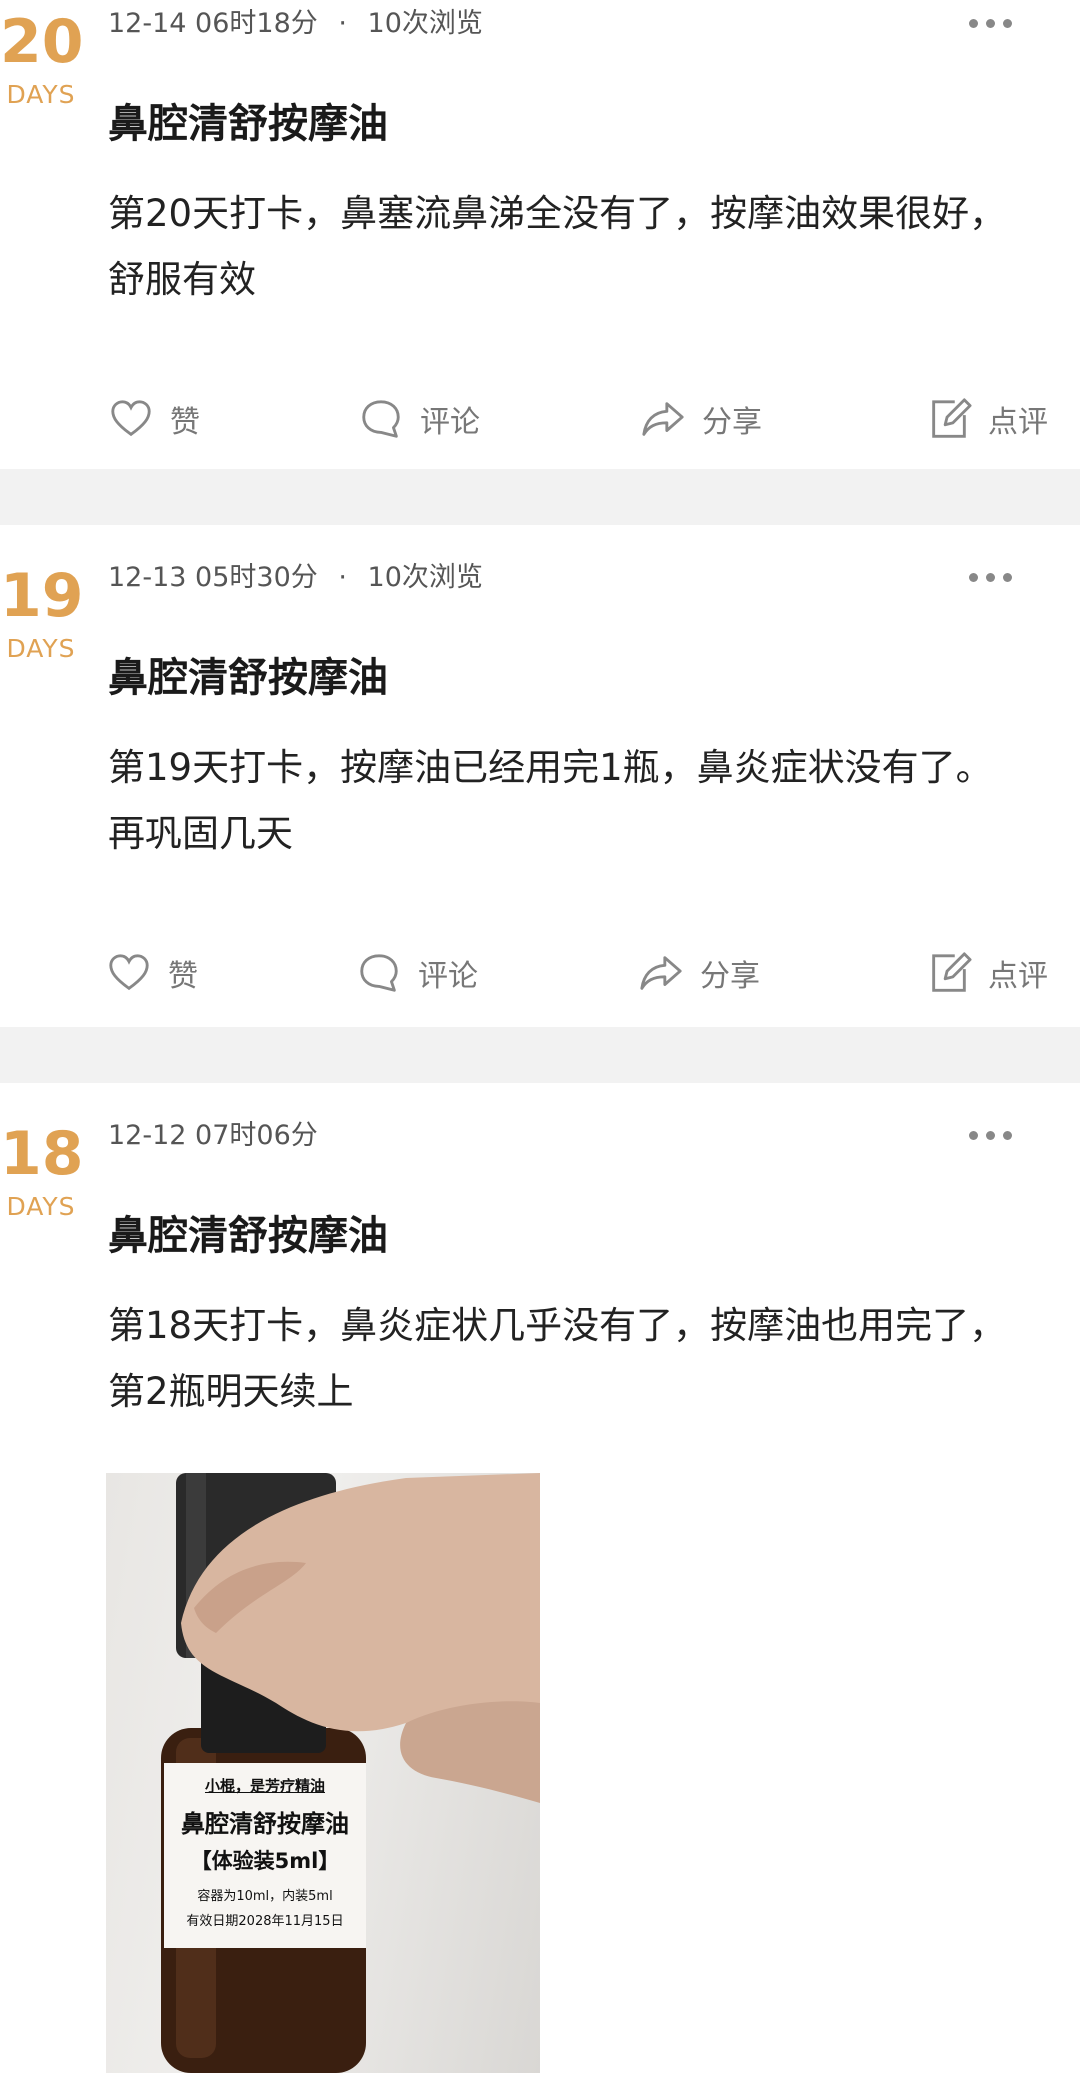  What do you see at coordinates (42, 1154) in the screenshot?
I see `day-number: 18` at bounding box center [42, 1154].